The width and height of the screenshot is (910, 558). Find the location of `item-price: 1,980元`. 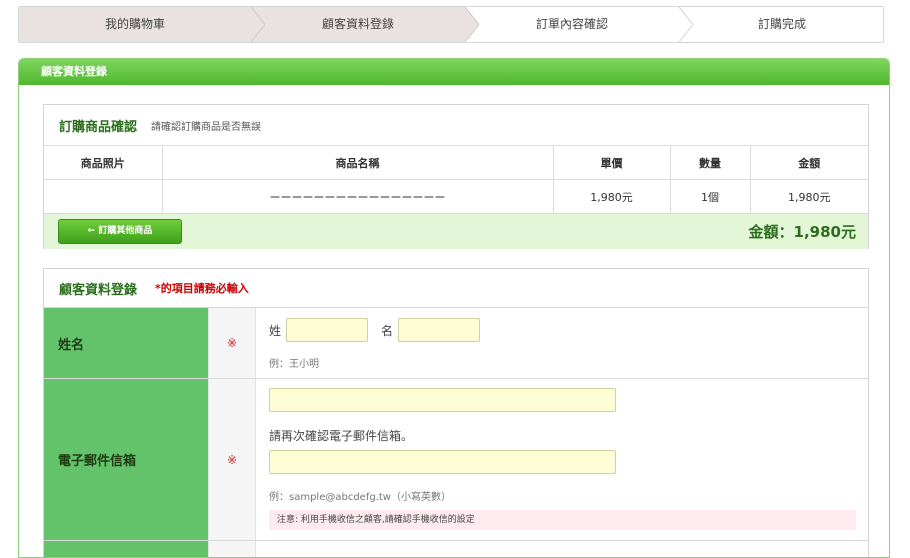

item-price: 1,980元 is located at coordinates (612, 196).